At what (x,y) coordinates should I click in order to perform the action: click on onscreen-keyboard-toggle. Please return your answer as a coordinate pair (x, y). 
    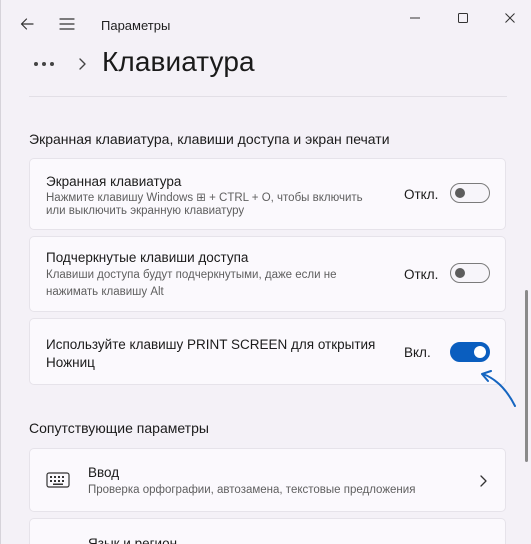
    Looking at the image, I should click on (470, 193).